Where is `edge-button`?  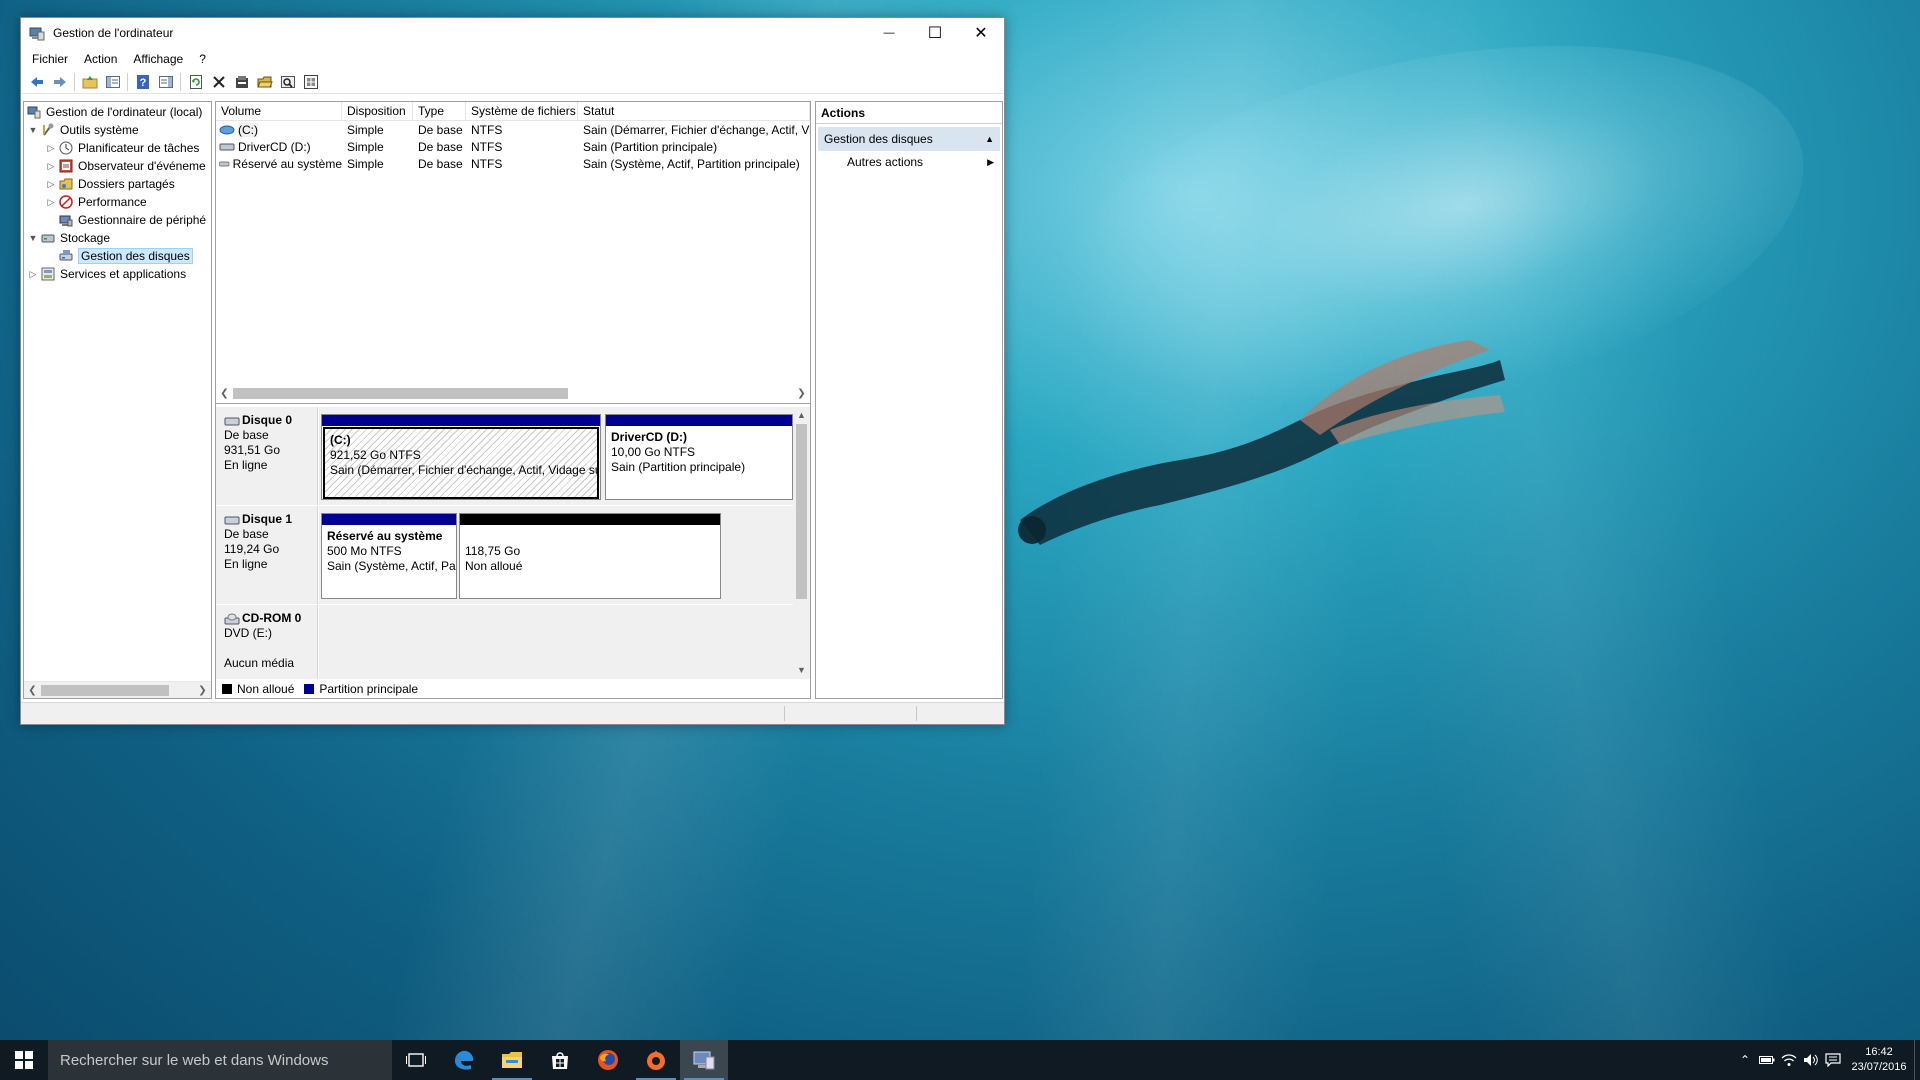
edge-button is located at coordinates (464, 1060).